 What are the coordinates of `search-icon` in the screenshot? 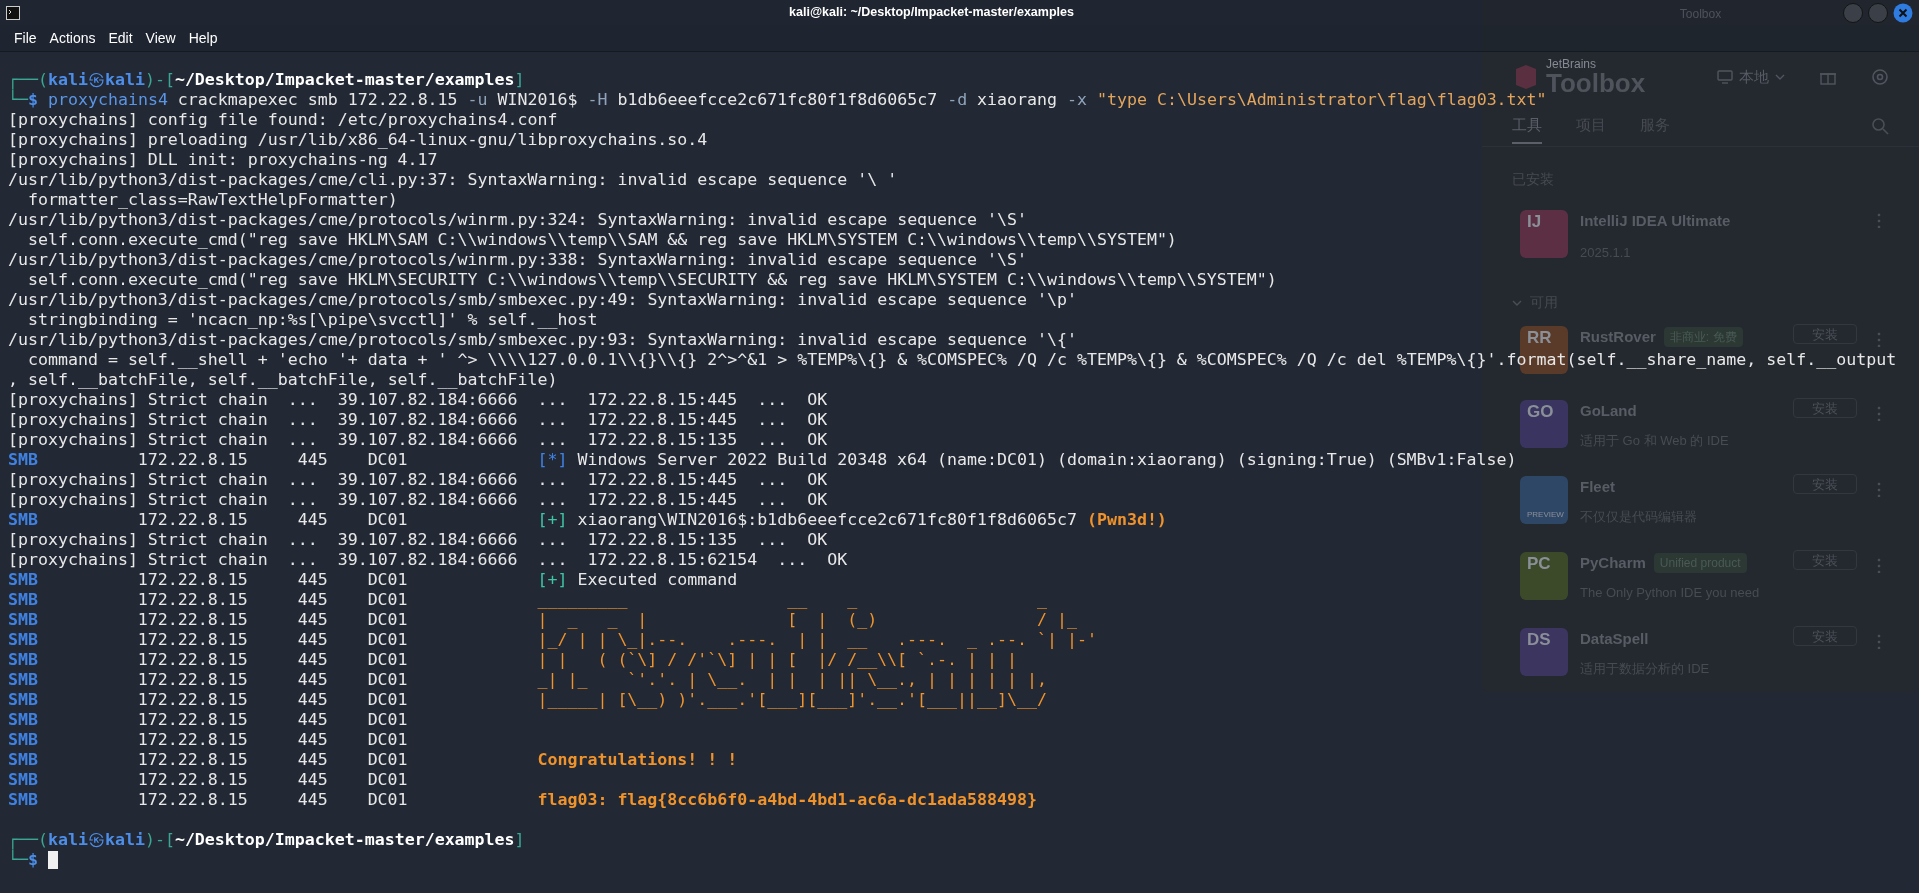 It's located at (1880, 126).